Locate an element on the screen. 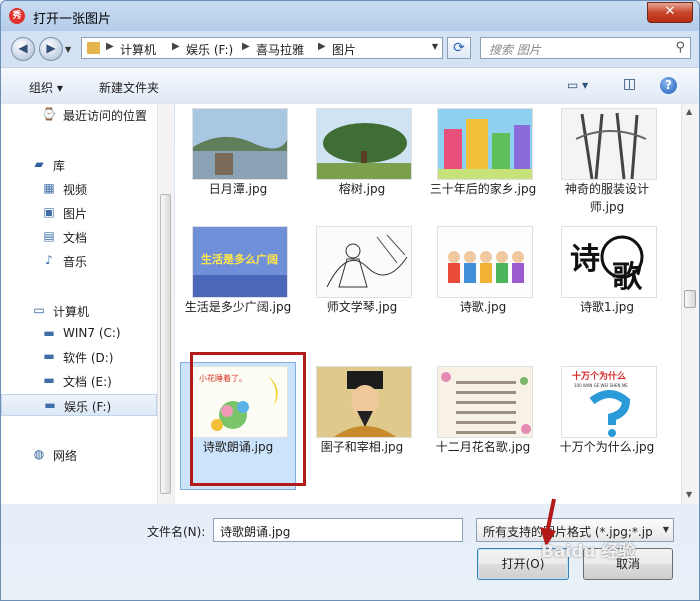  svg-text: 生活是多么广阔 is located at coordinates (239, 259).